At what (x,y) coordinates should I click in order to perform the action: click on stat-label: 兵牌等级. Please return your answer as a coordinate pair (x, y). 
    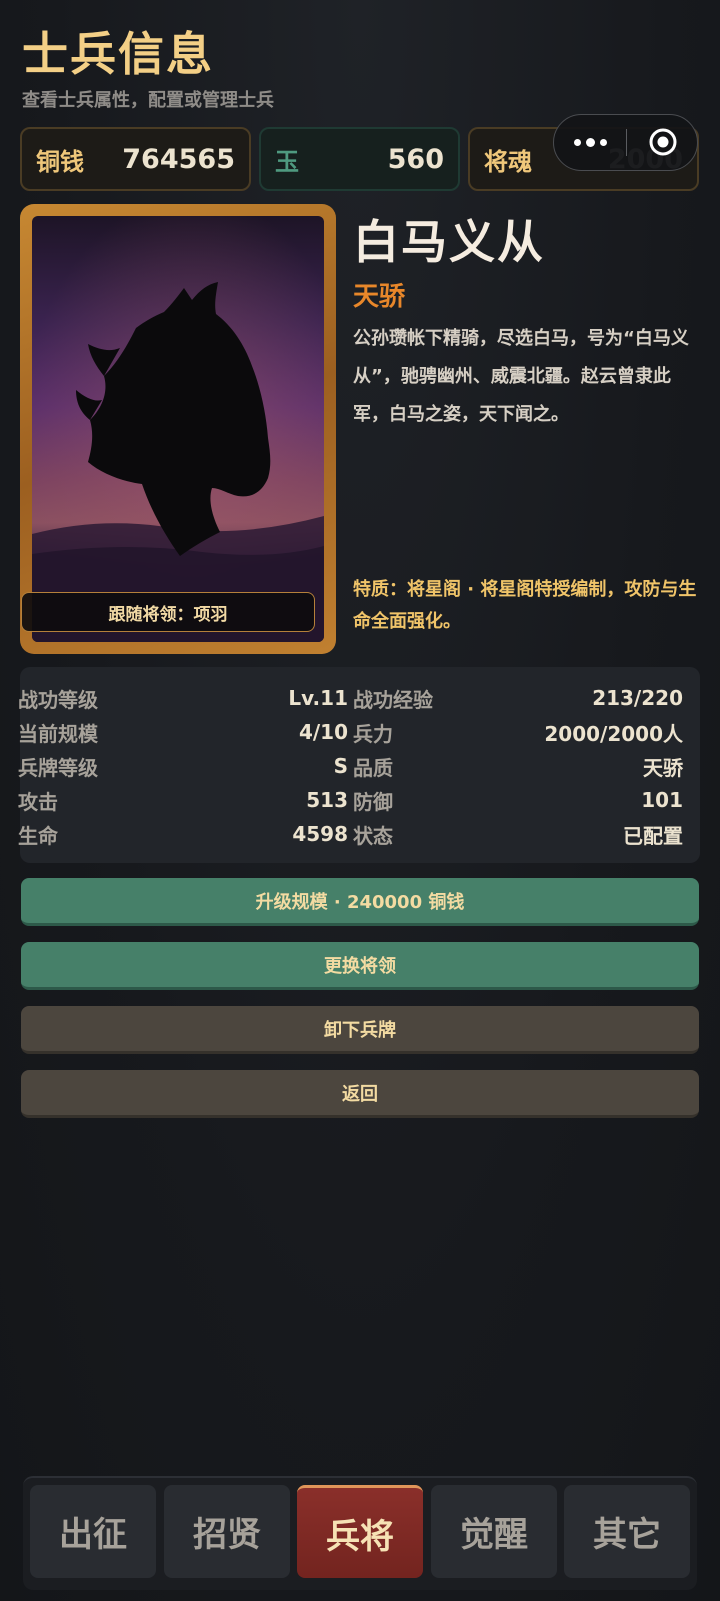
    Looking at the image, I should click on (58, 767).